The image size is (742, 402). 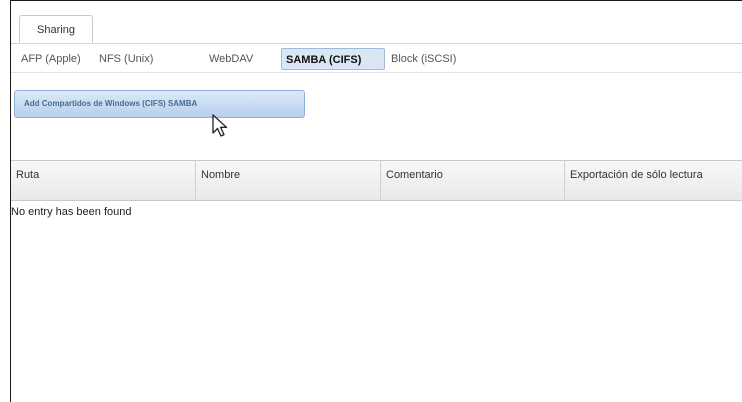 What do you see at coordinates (376, 72) in the screenshot?
I see `subtab-divider` at bounding box center [376, 72].